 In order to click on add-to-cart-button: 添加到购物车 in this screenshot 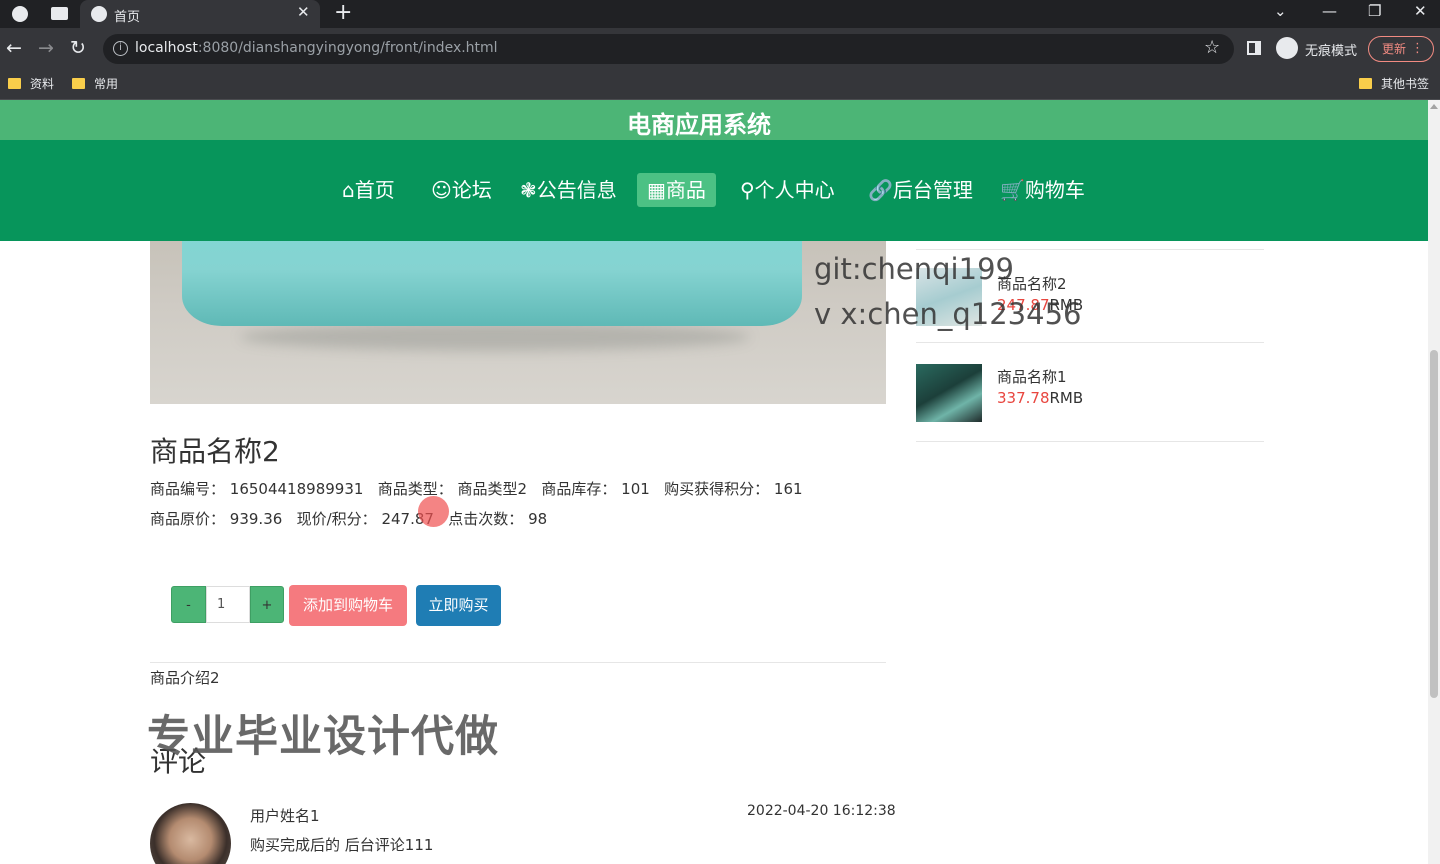, I will do `click(348, 605)`.